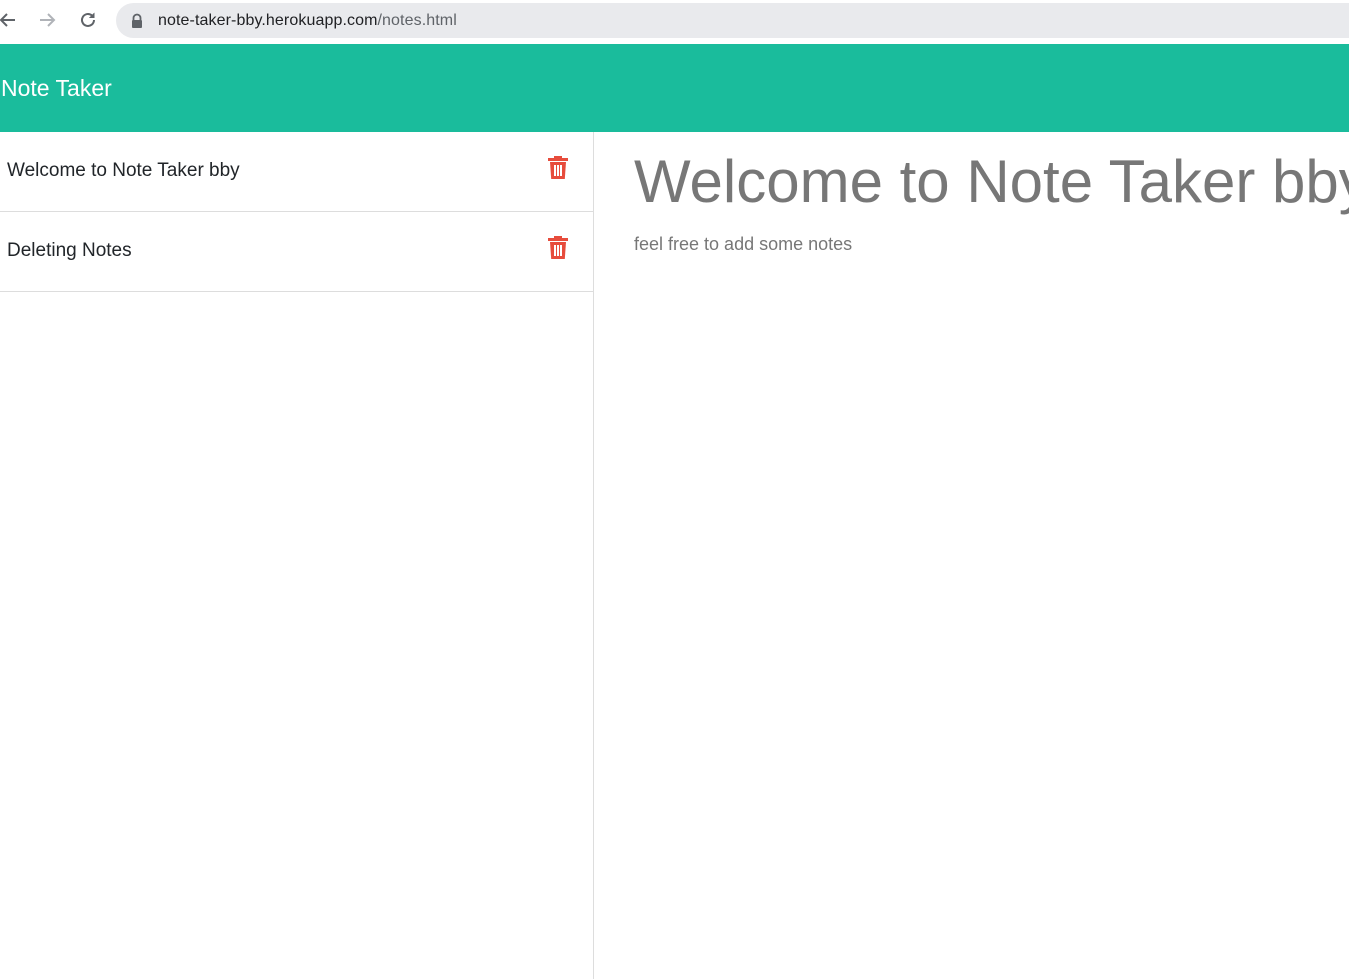 Image resolution: width=1349 pixels, height=979 pixels. What do you see at coordinates (88, 20) in the screenshot?
I see `reload-icon` at bounding box center [88, 20].